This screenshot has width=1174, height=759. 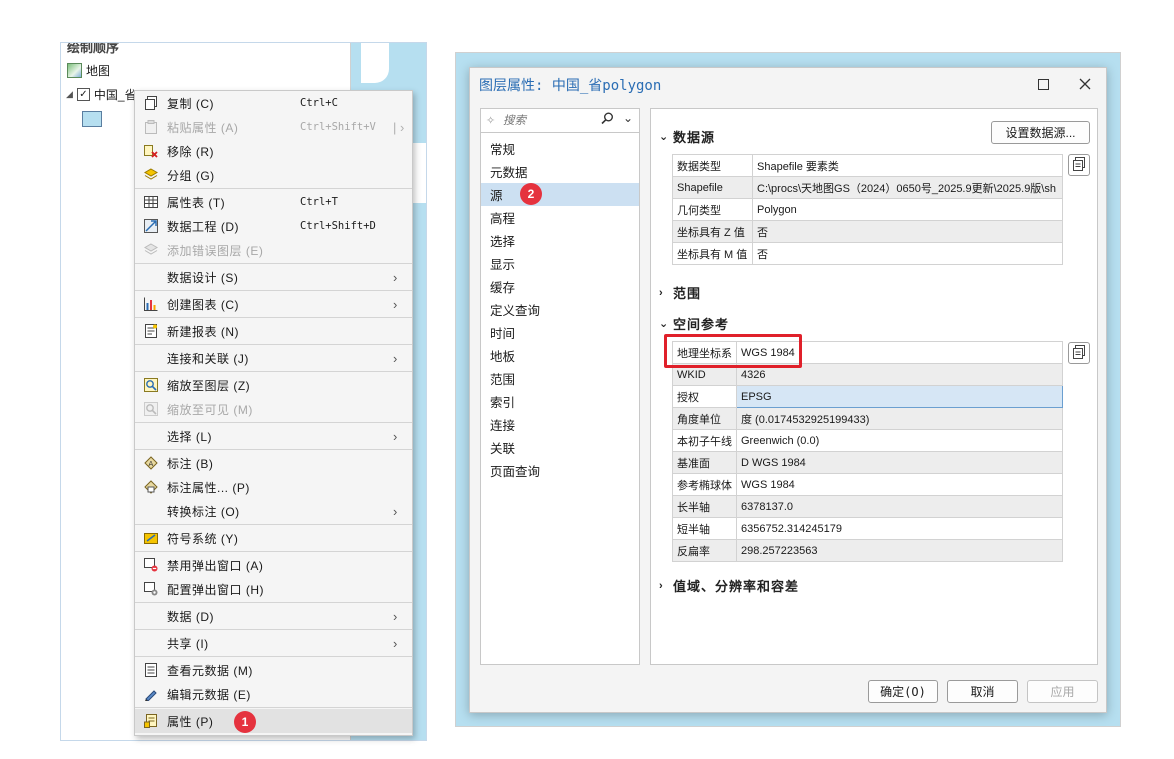 I want to click on expand-triangle-icon: ◢, so click(x=69, y=94).